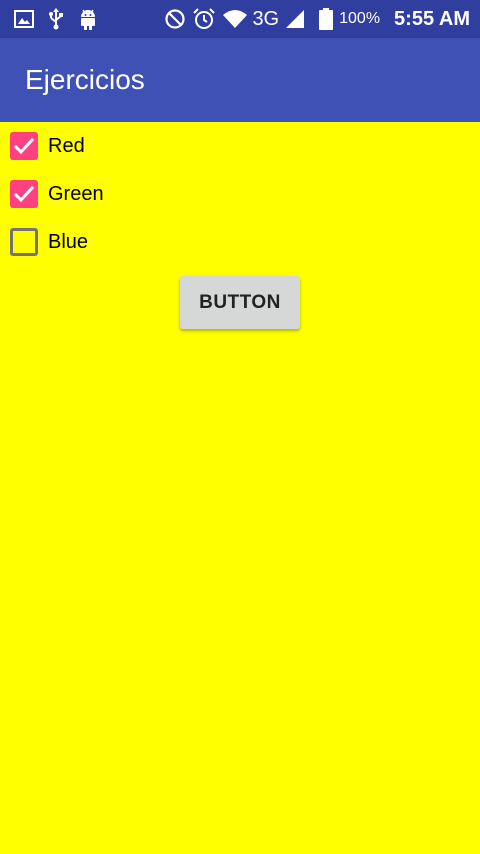 The height and width of the screenshot is (854, 480). What do you see at coordinates (240, 302) in the screenshot?
I see `action-button: BUTTON` at bounding box center [240, 302].